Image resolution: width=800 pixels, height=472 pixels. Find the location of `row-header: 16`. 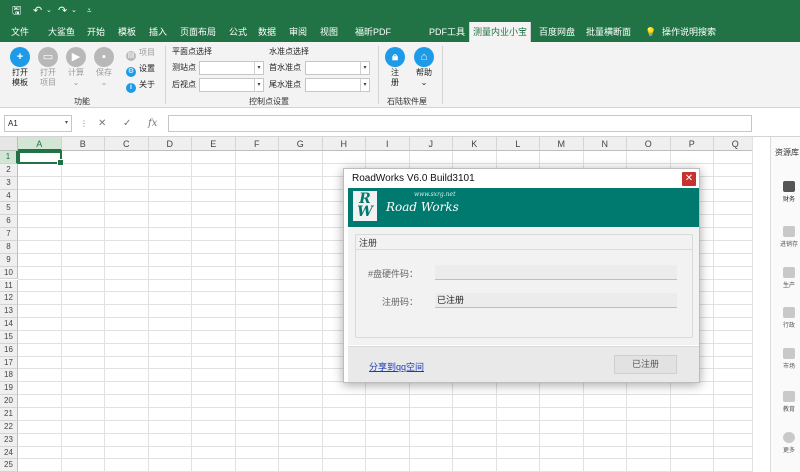

row-header: 16 is located at coordinates (9, 350).